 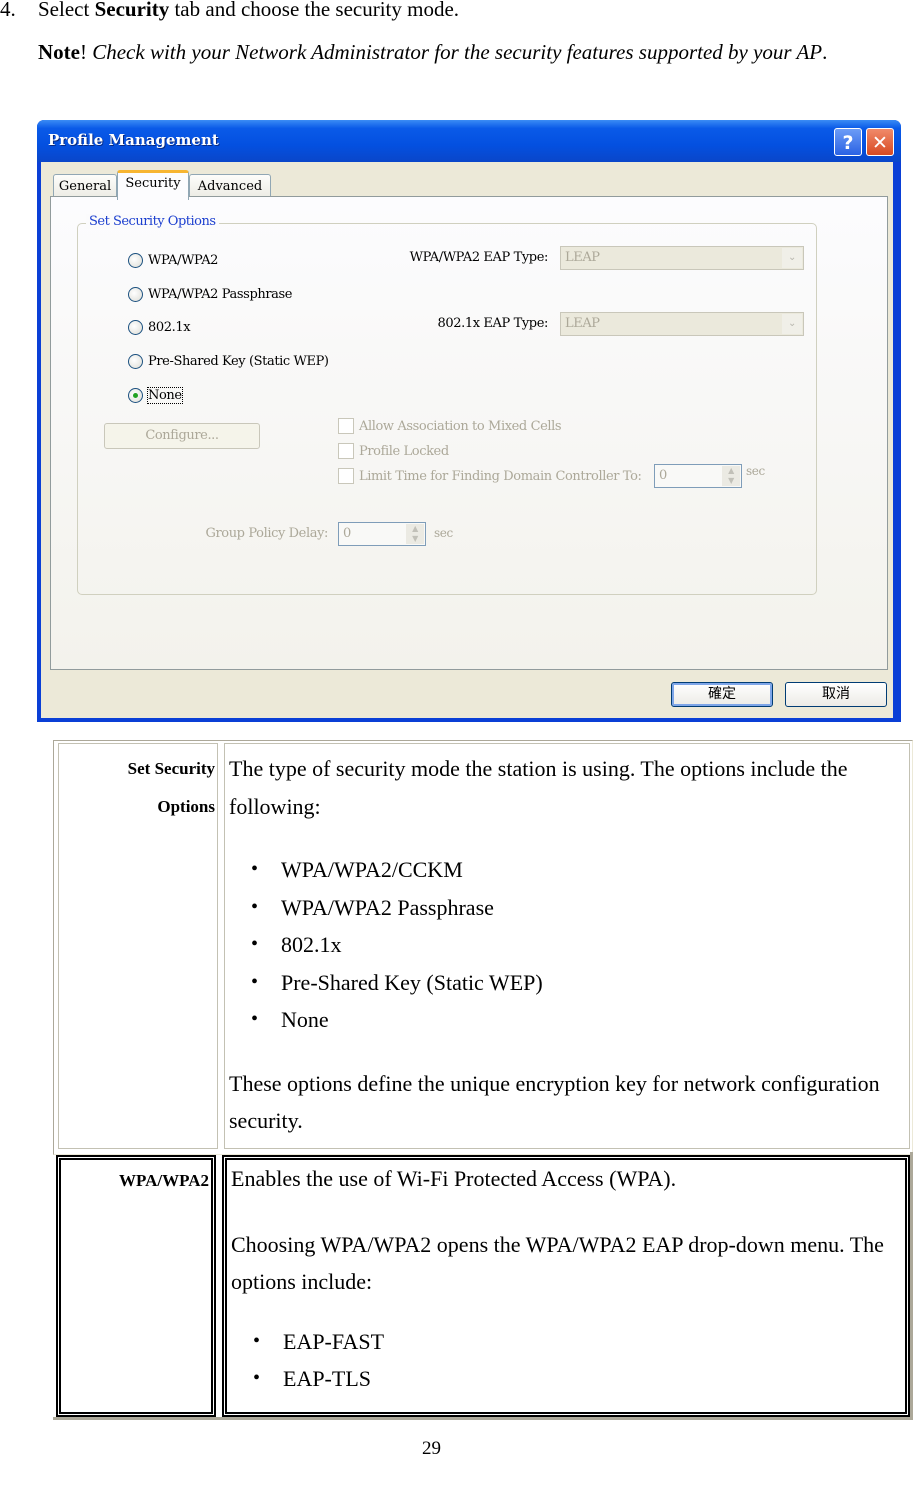 I want to click on help-button: ?, so click(x=848, y=142).